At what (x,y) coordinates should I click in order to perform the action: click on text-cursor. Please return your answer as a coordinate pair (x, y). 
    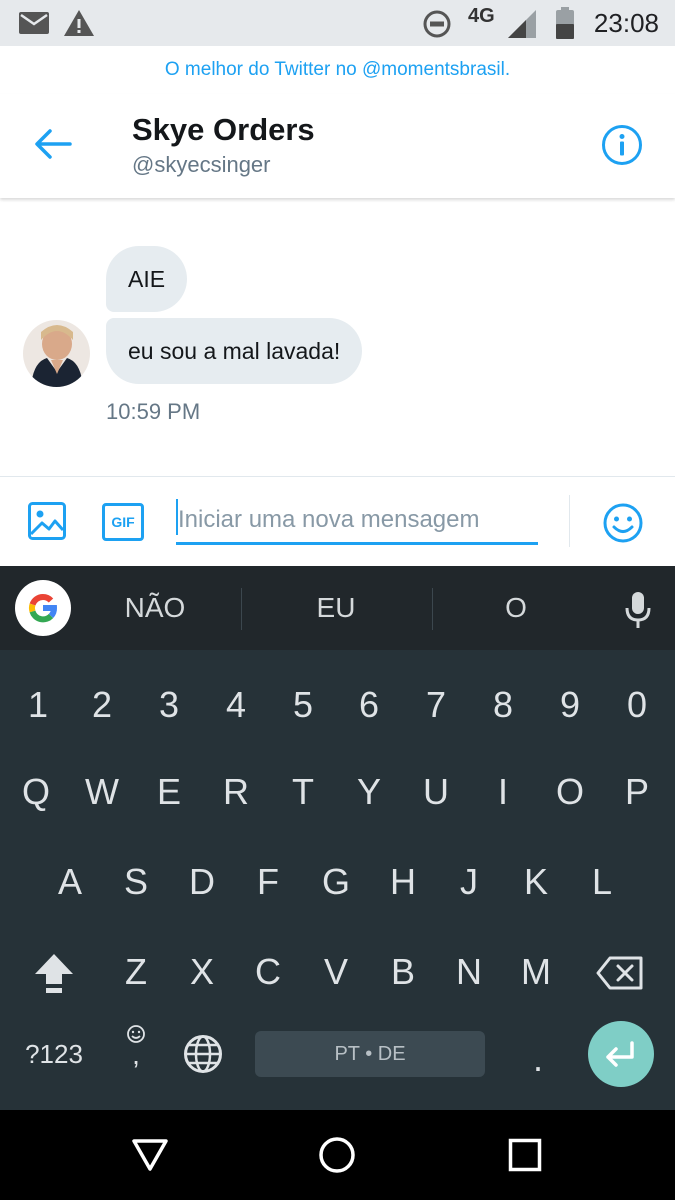
    Looking at the image, I should click on (177, 517).